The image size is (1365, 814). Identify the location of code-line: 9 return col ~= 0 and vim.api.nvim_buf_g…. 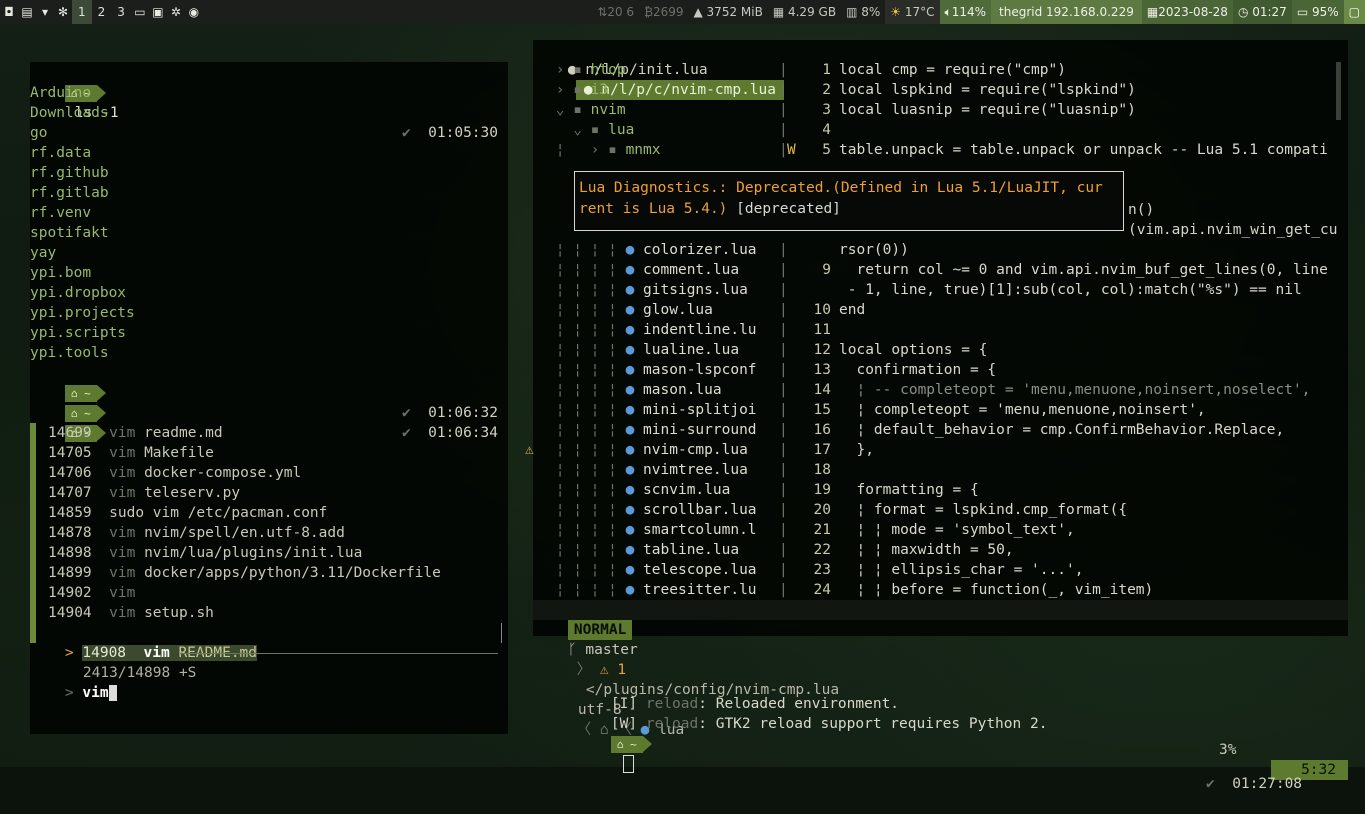
(1060, 270).